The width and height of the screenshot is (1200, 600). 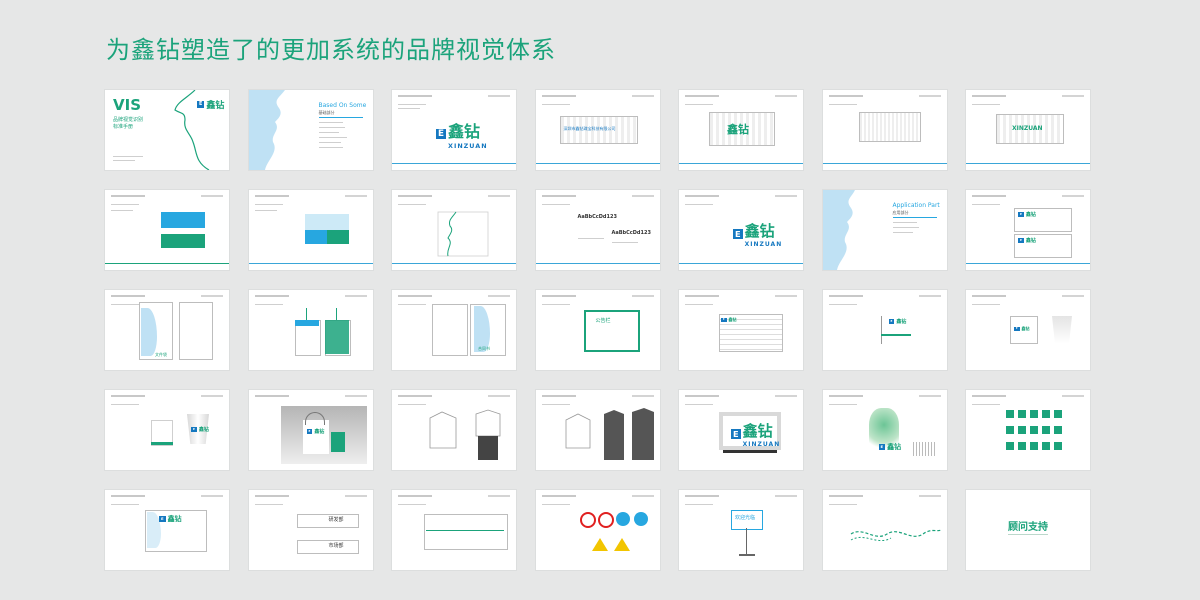 I want to click on section-title-en: Based On Some, so click(x=342, y=105).